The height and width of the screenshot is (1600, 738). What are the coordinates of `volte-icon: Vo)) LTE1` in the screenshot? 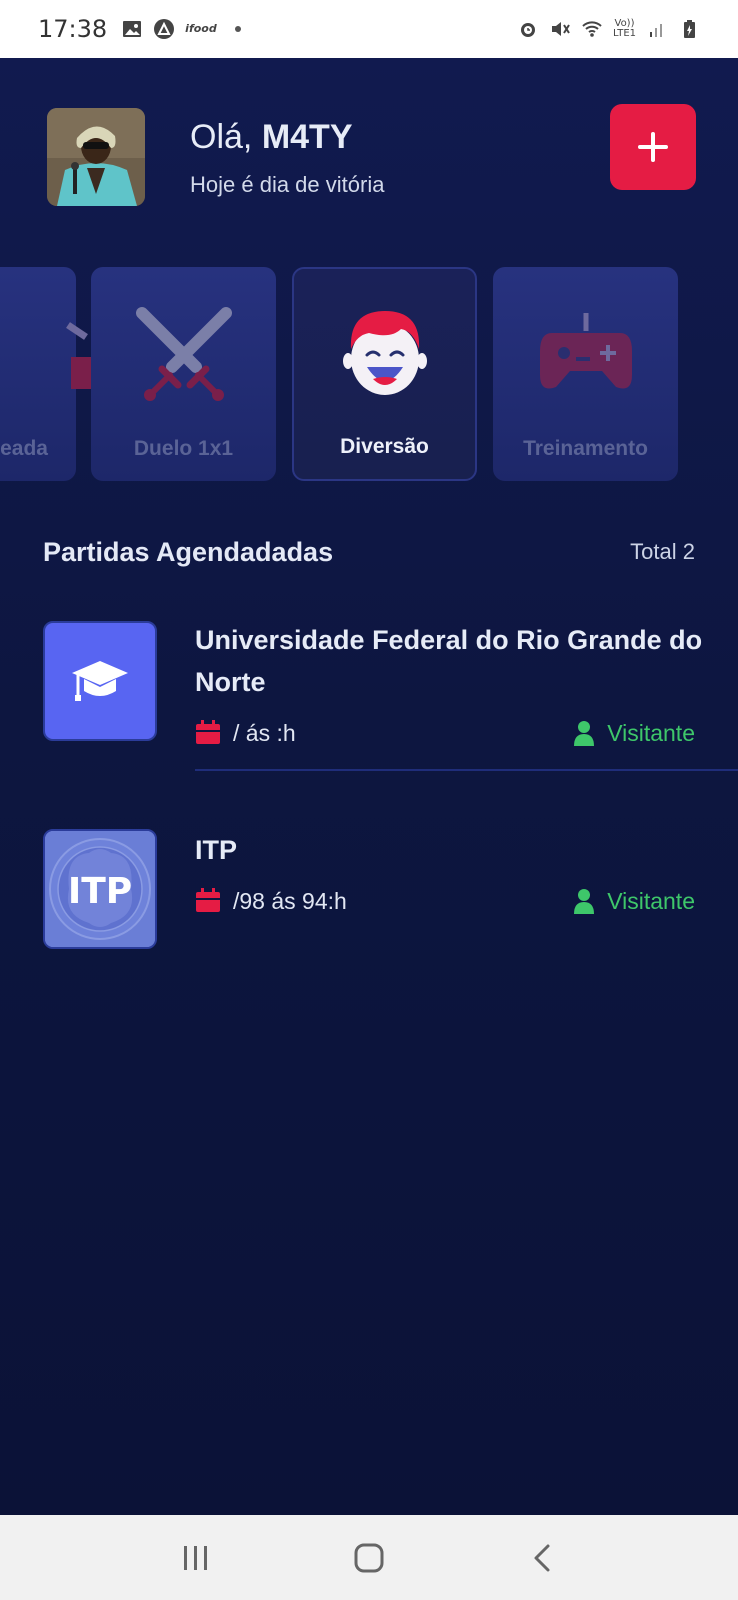 It's located at (624, 28).